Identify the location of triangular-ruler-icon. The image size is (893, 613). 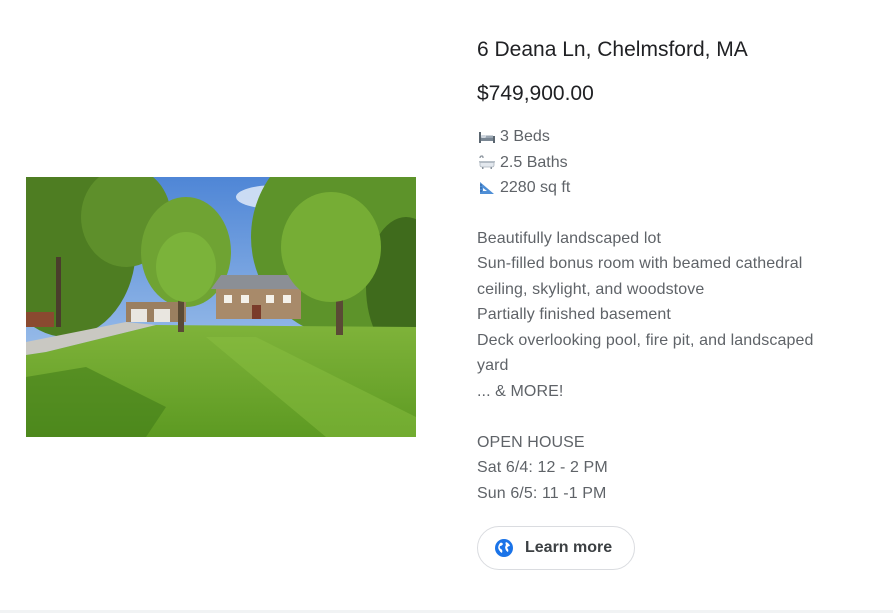
(487, 188).